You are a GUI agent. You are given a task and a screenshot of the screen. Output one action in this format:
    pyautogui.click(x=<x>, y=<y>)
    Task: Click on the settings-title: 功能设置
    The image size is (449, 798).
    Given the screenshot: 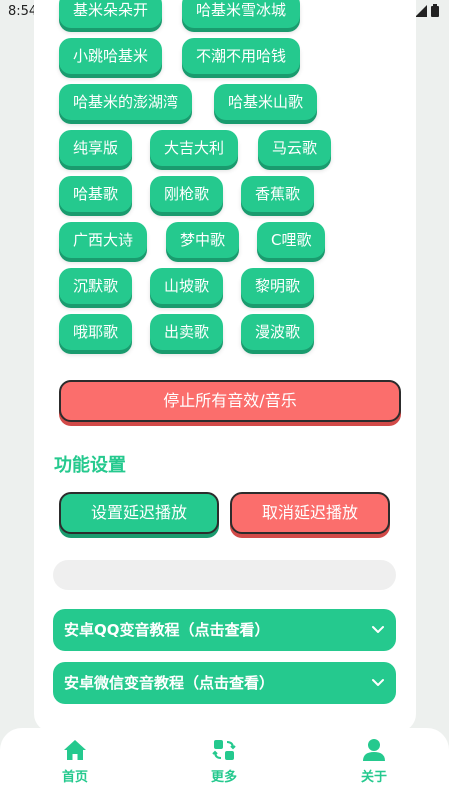 What is the action you would take?
    pyautogui.click(x=90, y=465)
    